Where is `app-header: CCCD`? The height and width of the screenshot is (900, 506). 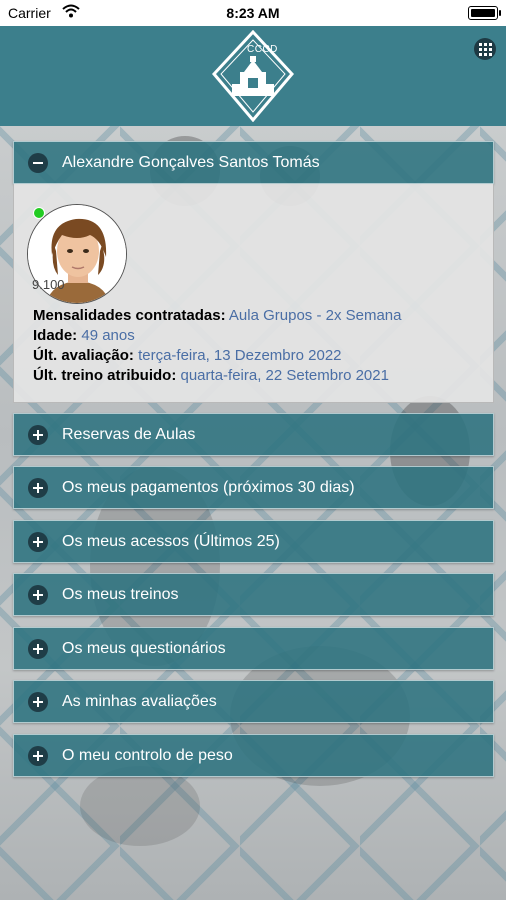 app-header: CCCD is located at coordinates (253, 76).